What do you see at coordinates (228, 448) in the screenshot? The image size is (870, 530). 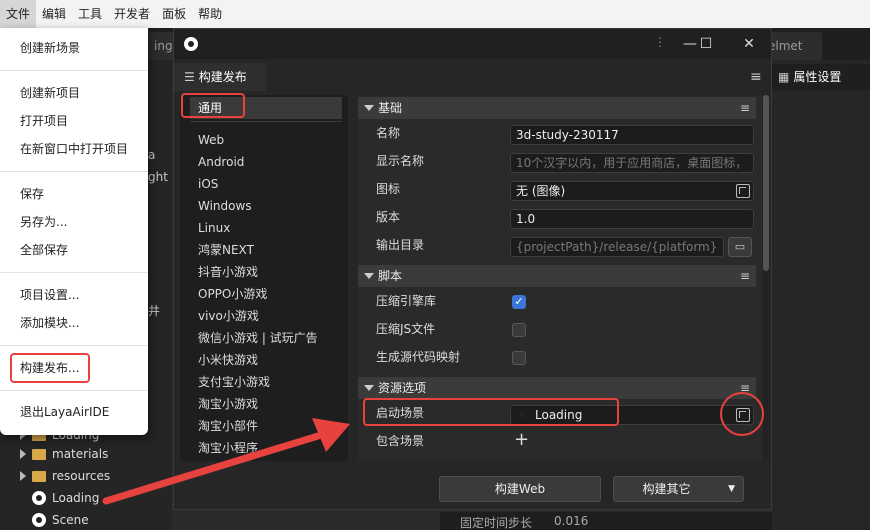 I see `platform-taobao-miniapp: 淘宝小程序` at bounding box center [228, 448].